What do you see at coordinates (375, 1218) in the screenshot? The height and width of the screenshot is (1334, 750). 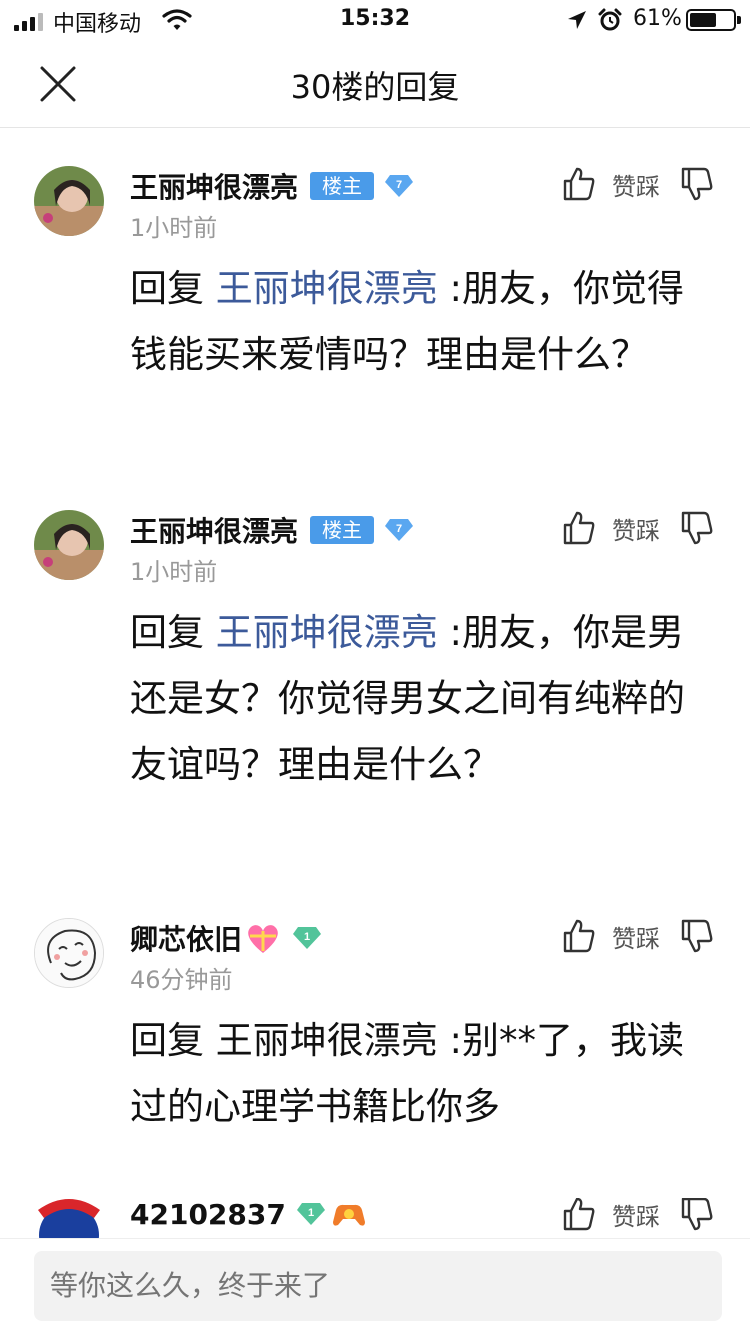 I see `comment-item: 42102837 1 赞踩` at bounding box center [375, 1218].